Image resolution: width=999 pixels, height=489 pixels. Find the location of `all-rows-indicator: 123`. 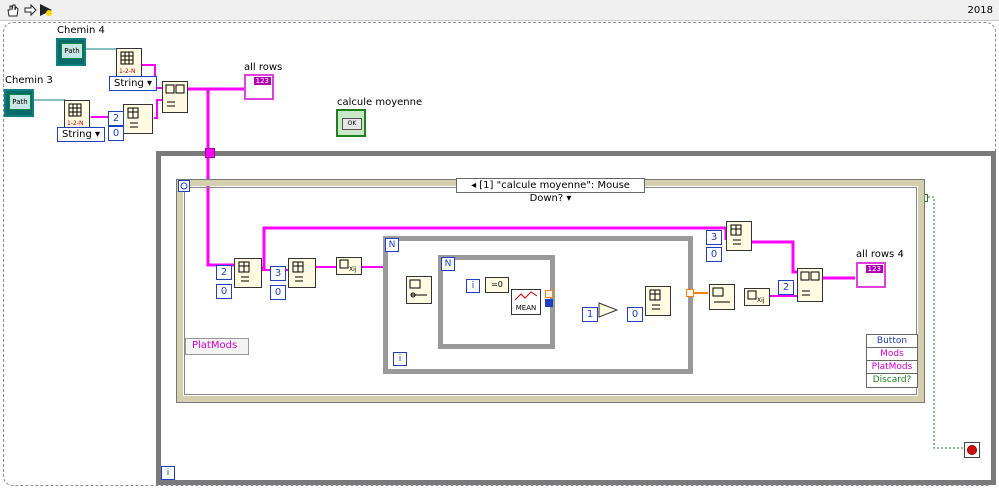

all-rows-indicator: 123 is located at coordinates (259, 87).